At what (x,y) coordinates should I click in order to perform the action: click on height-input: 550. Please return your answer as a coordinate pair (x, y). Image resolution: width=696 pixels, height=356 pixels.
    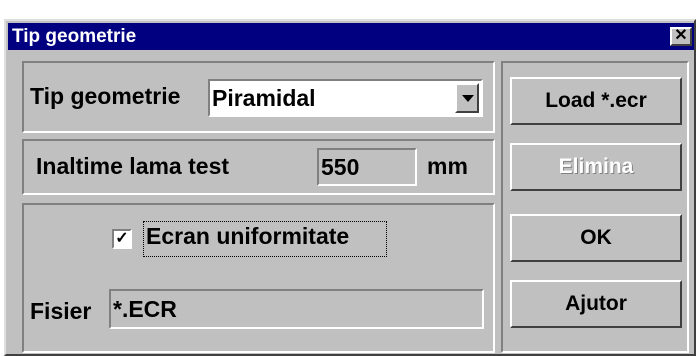
    Looking at the image, I should click on (367, 167).